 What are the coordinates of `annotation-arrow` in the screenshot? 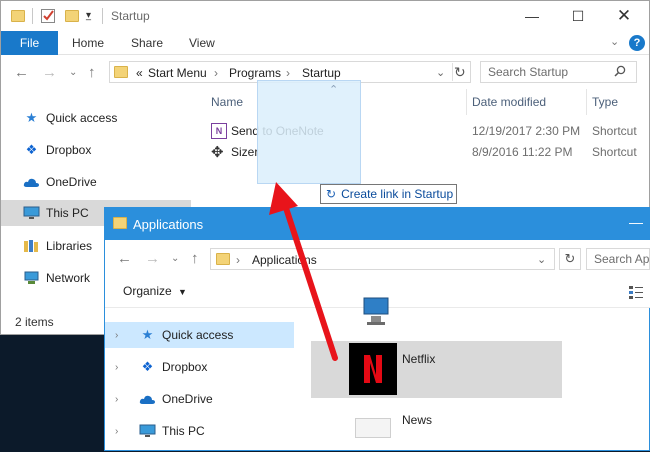 It's located at (303, 271).